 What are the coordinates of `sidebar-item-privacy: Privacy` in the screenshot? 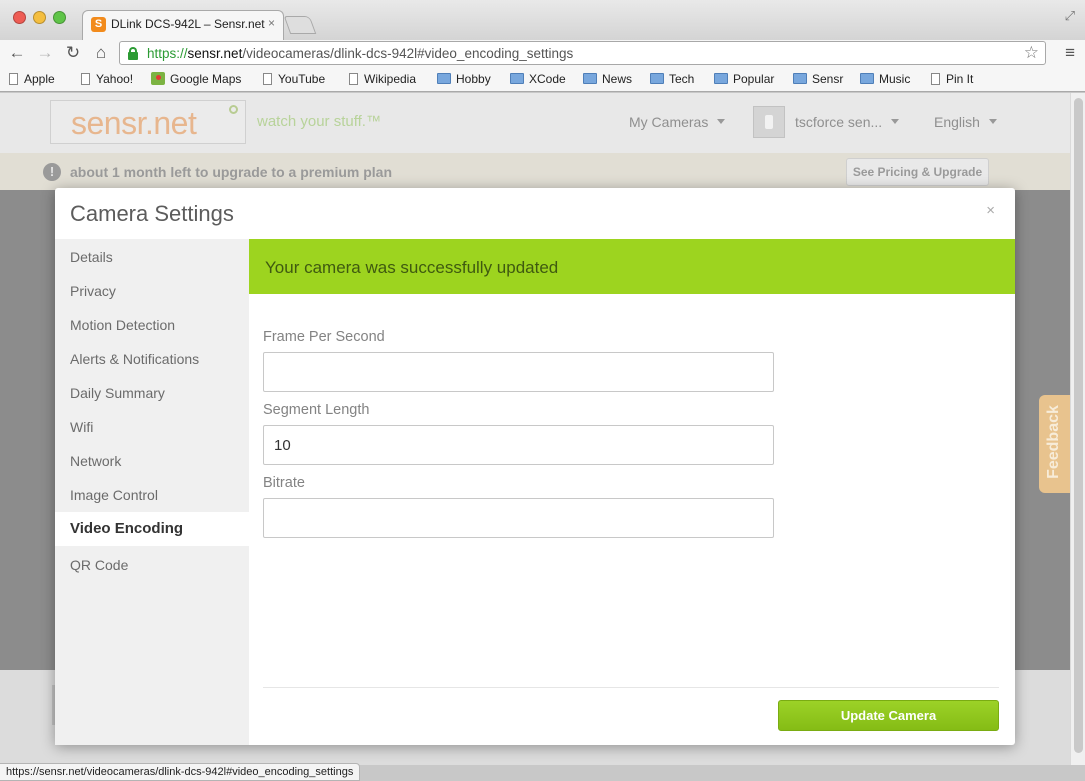 It's located at (152, 291).